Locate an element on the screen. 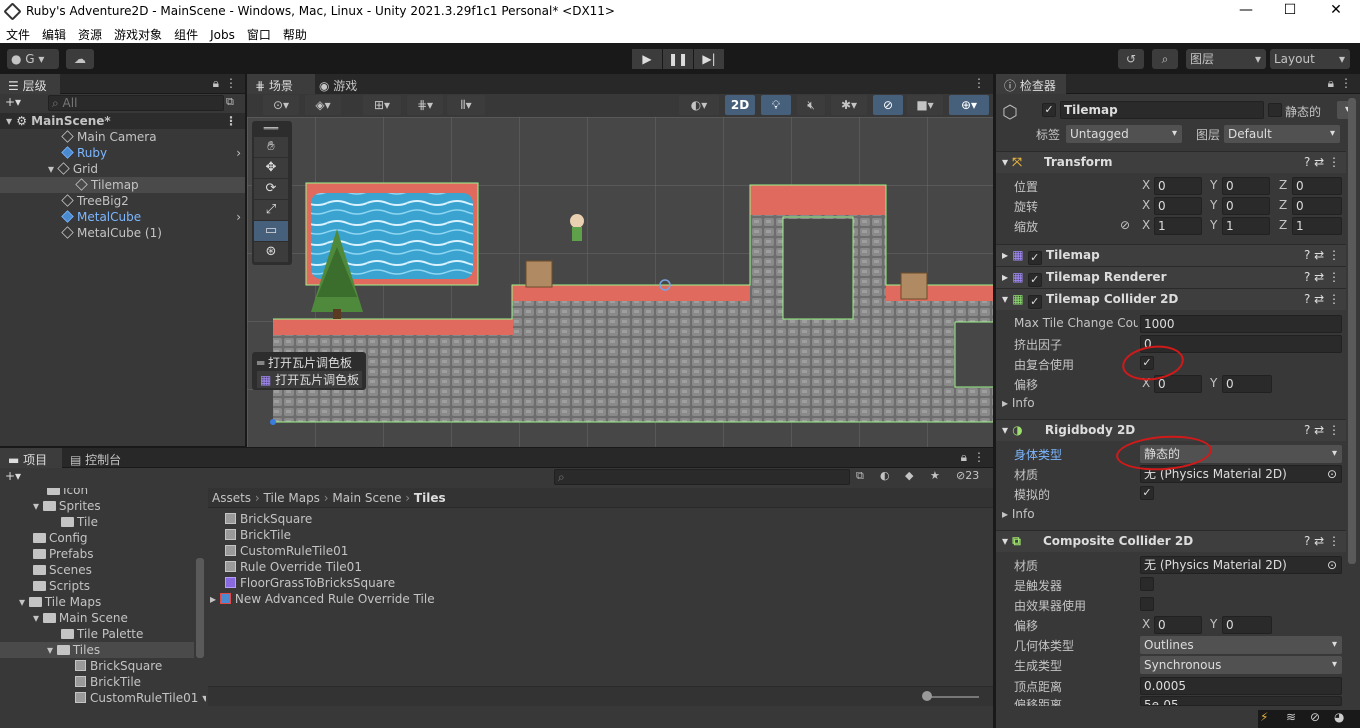  tab-hierarchy: ☰ 层级 is located at coordinates (30, 84).